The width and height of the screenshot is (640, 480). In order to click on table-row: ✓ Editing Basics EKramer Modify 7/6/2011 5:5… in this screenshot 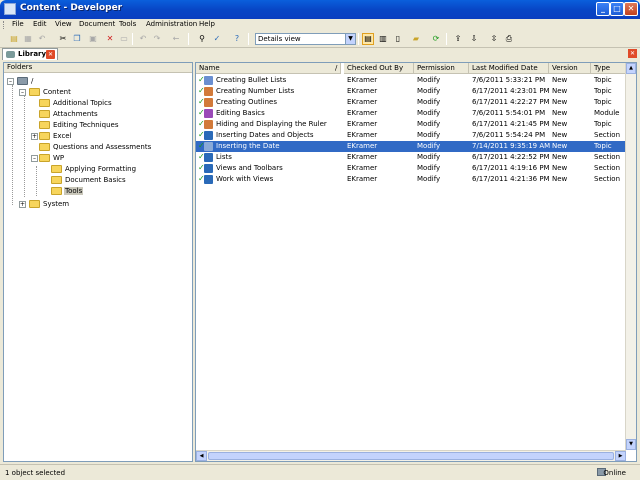, I will do `click(411, 113)`.